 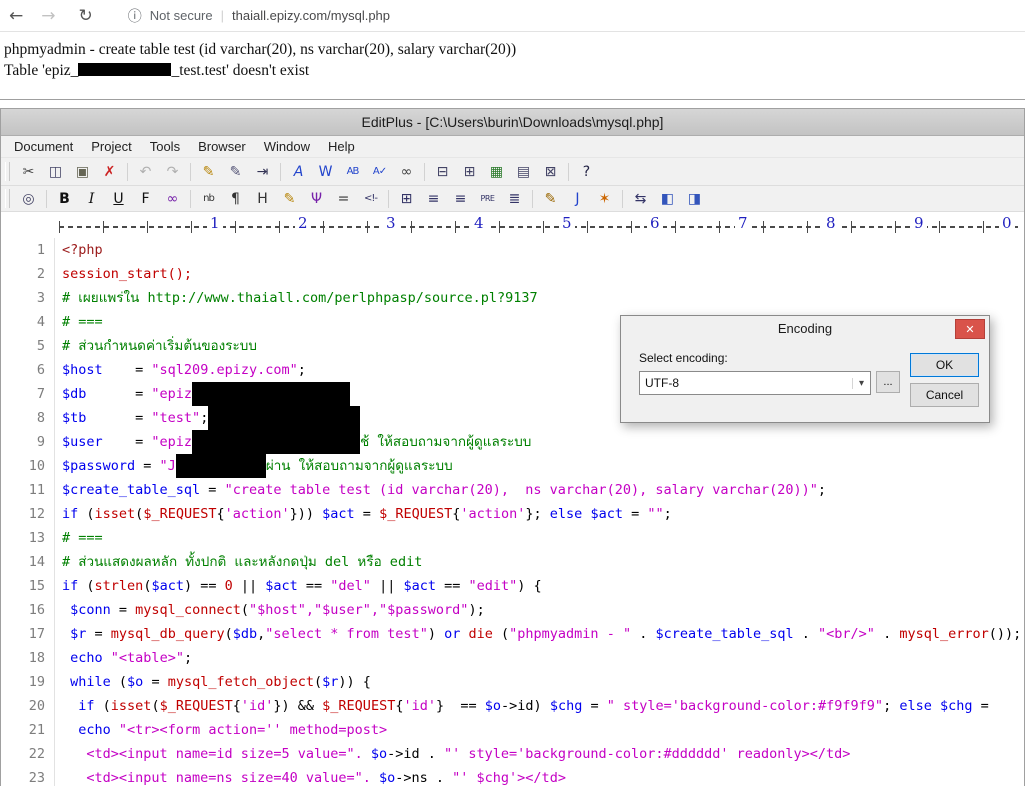 What do you see at coordinates (343, 198) in the screenshot?
I see `hr-icon: =` at bounding box center [343, 198].